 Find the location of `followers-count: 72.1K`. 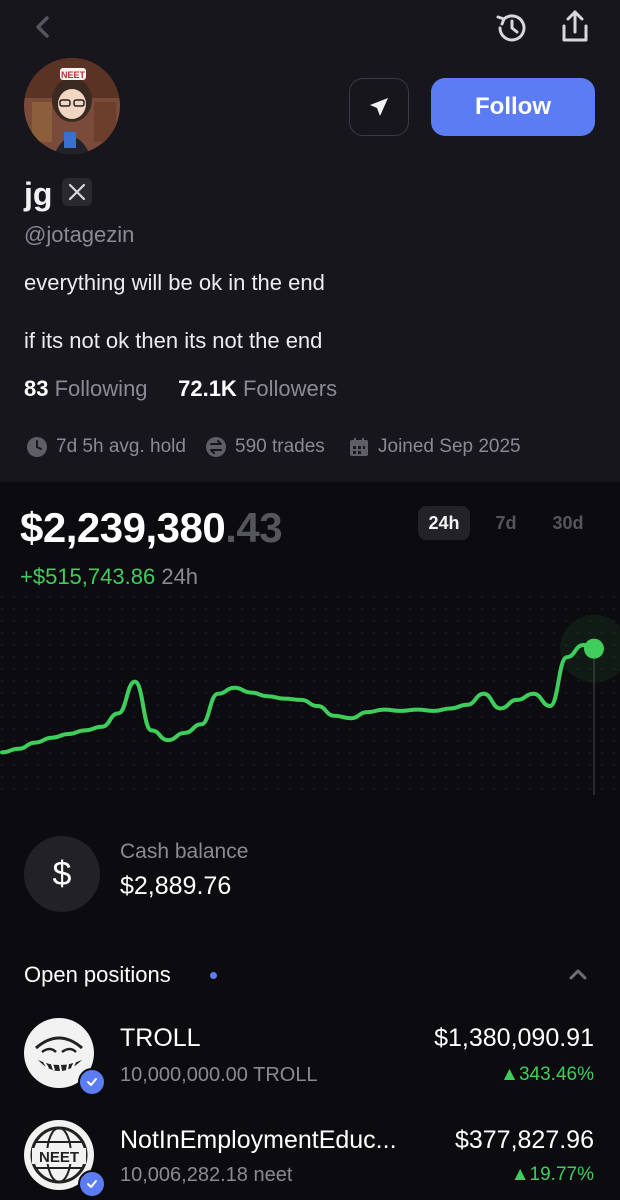

followers-count: 72.1K is located at coordinates (207, 388).